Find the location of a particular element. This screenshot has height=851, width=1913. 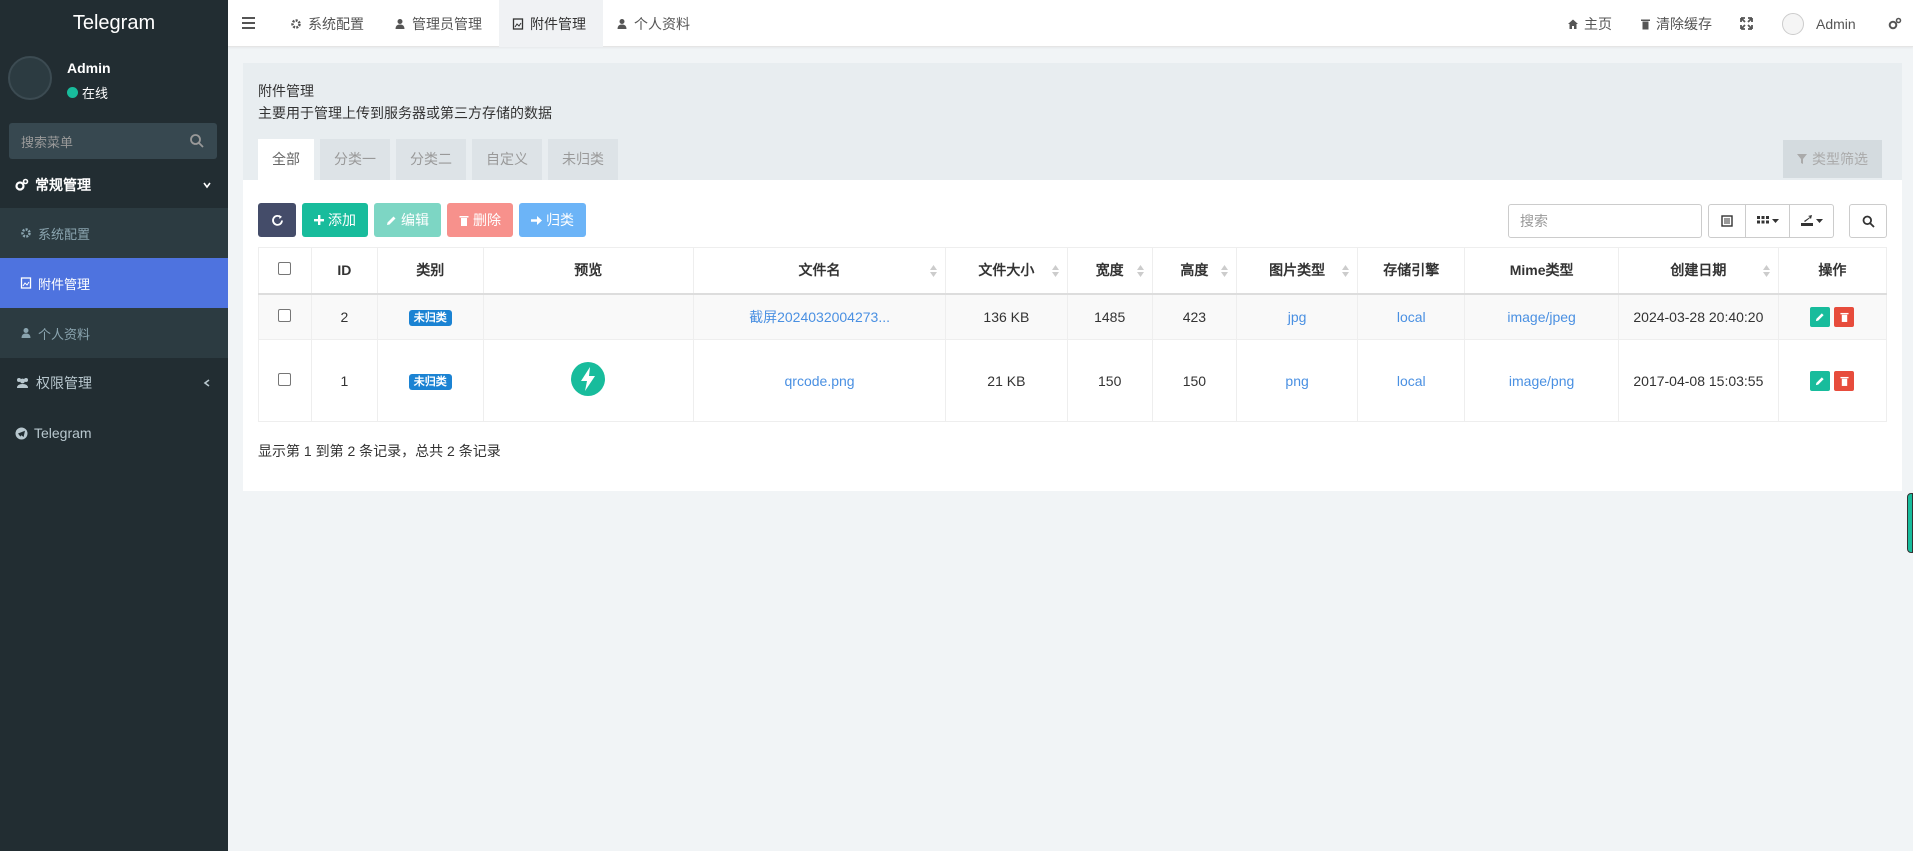

user-menu: Admin is located at coordinates (1819, 23).